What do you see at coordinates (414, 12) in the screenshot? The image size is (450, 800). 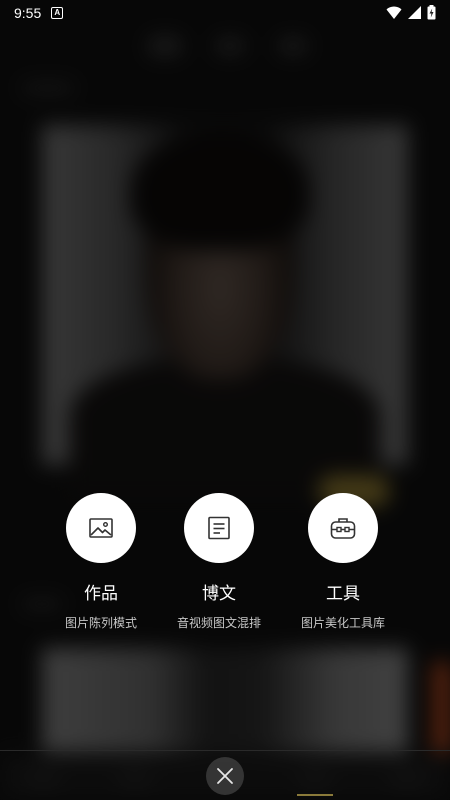 I see `signal-icon` at bounding box center [414, 12].